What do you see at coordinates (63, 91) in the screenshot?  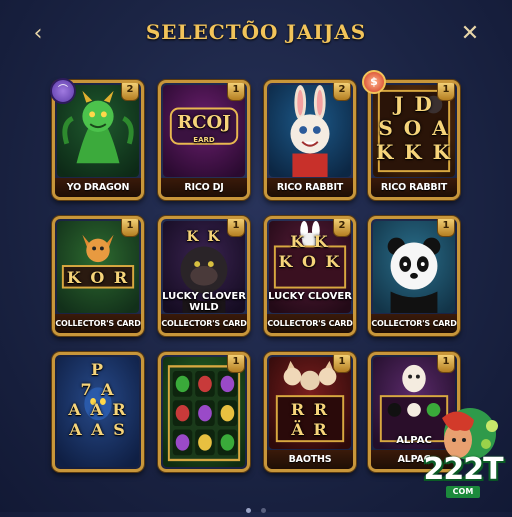 I see `purple-chip-icon: ⌒` at bounding box center [63, 91].